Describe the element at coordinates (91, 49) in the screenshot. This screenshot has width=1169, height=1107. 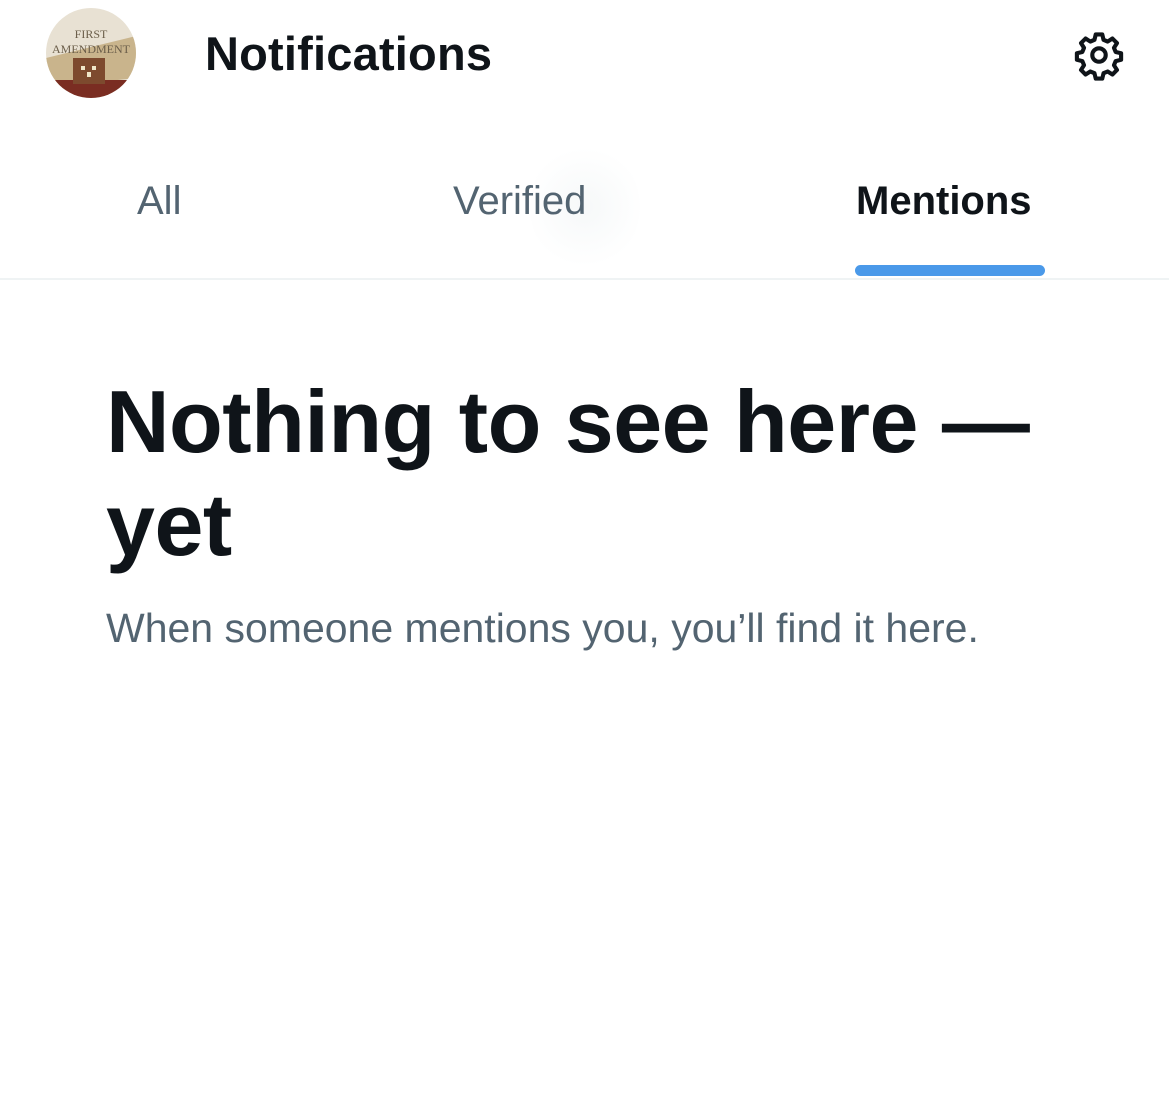
I see `svg-text: AMENDMENT` at that location.